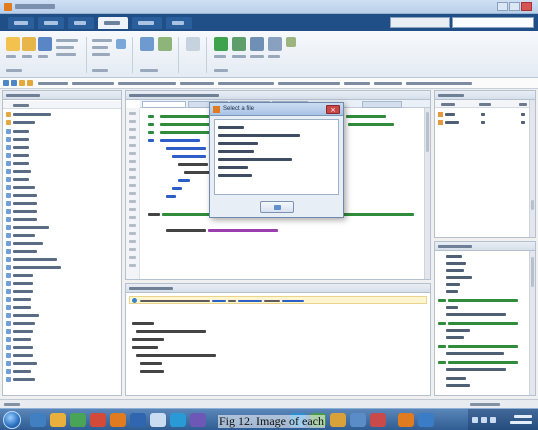  Describe the element at coordinates (485, 104) in the screenshot. I see `workspace-columns` at that location.